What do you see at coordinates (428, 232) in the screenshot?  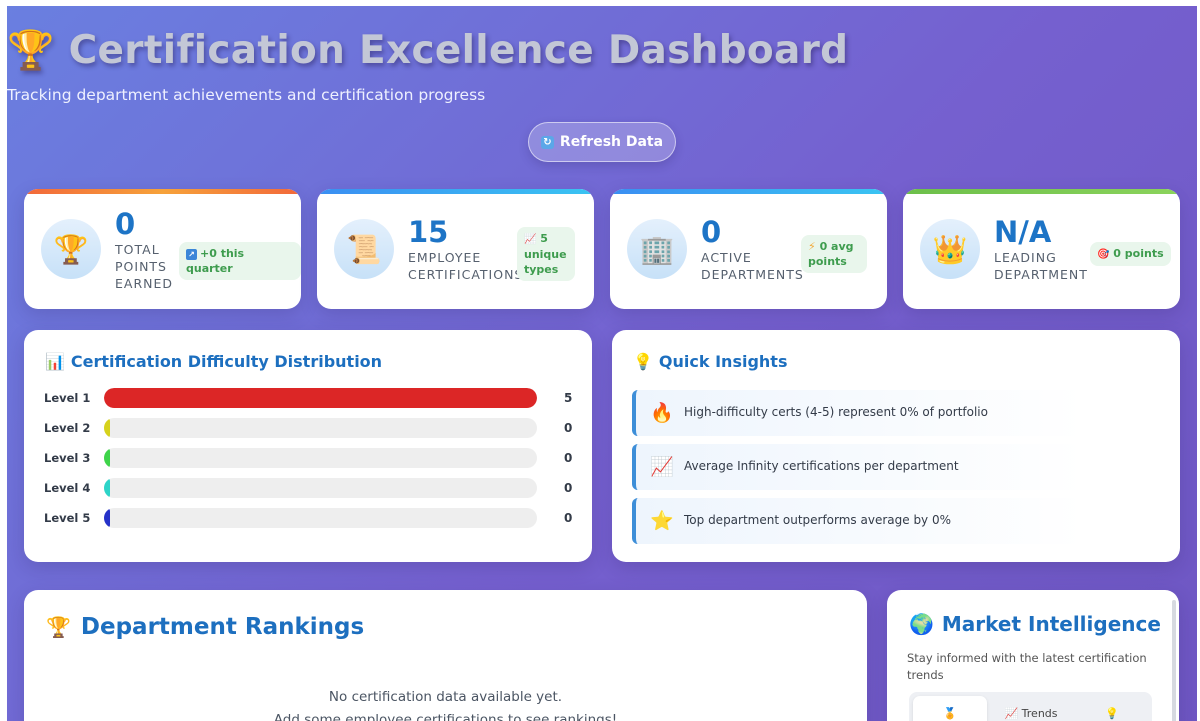 I see `stat-value: 15` at bounding box center [428, 232].